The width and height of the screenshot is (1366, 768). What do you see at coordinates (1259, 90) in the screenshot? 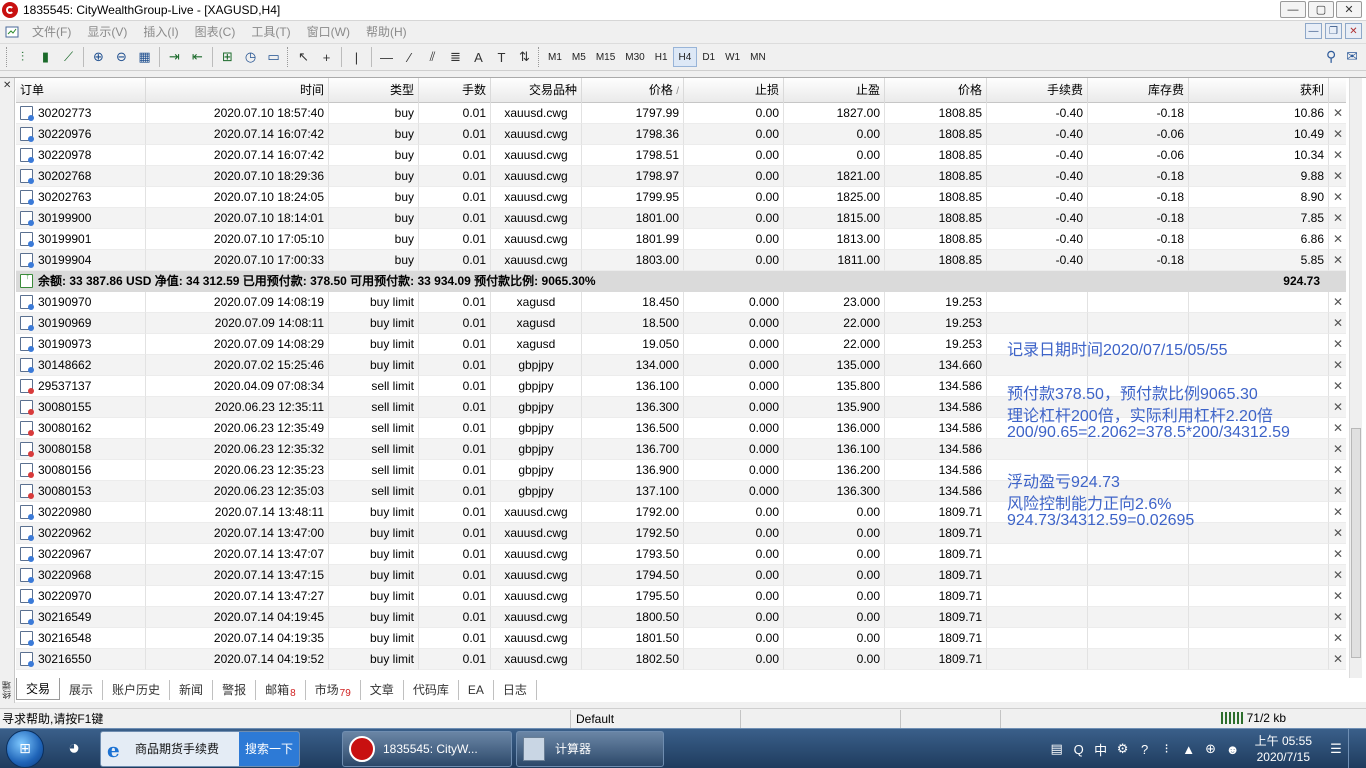
I see `header-profit: 获利` at bounding box center [1259, 90].